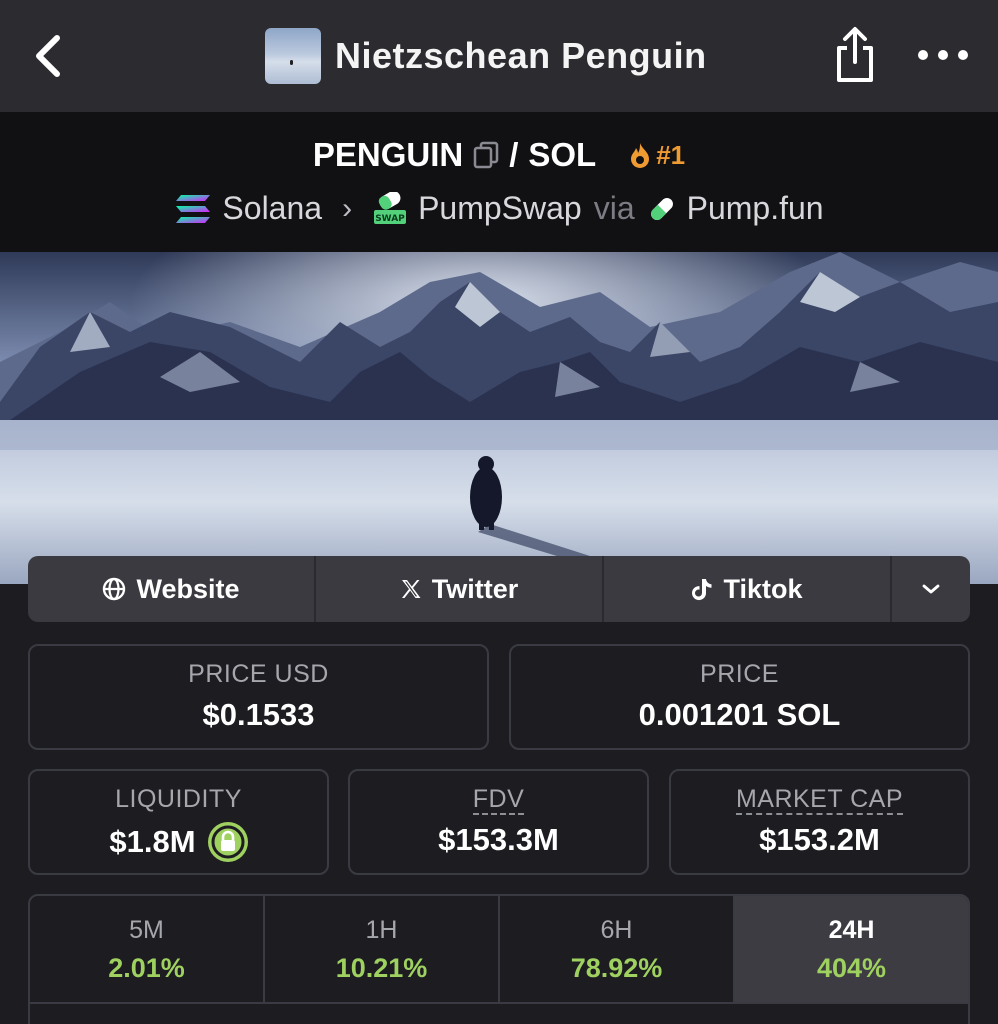 The image size is (998, 1024). What do you see at coordinates (147, 949) in the screenshot?
I see `tab-5m: 5M 2.01%` at bounding box center [147, 949].